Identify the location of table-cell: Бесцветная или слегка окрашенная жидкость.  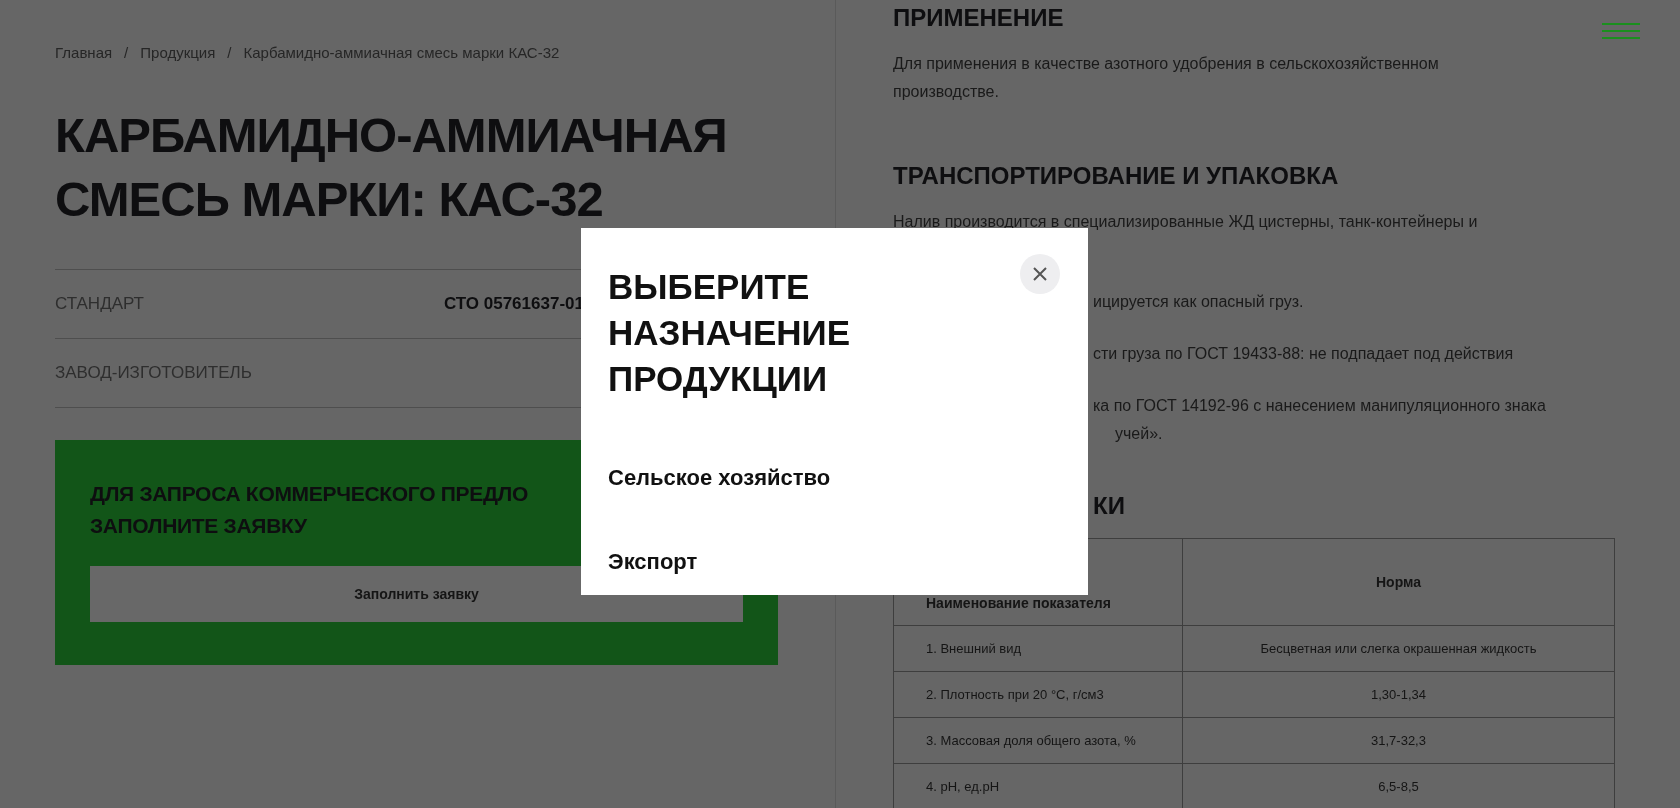
(1398, 648).